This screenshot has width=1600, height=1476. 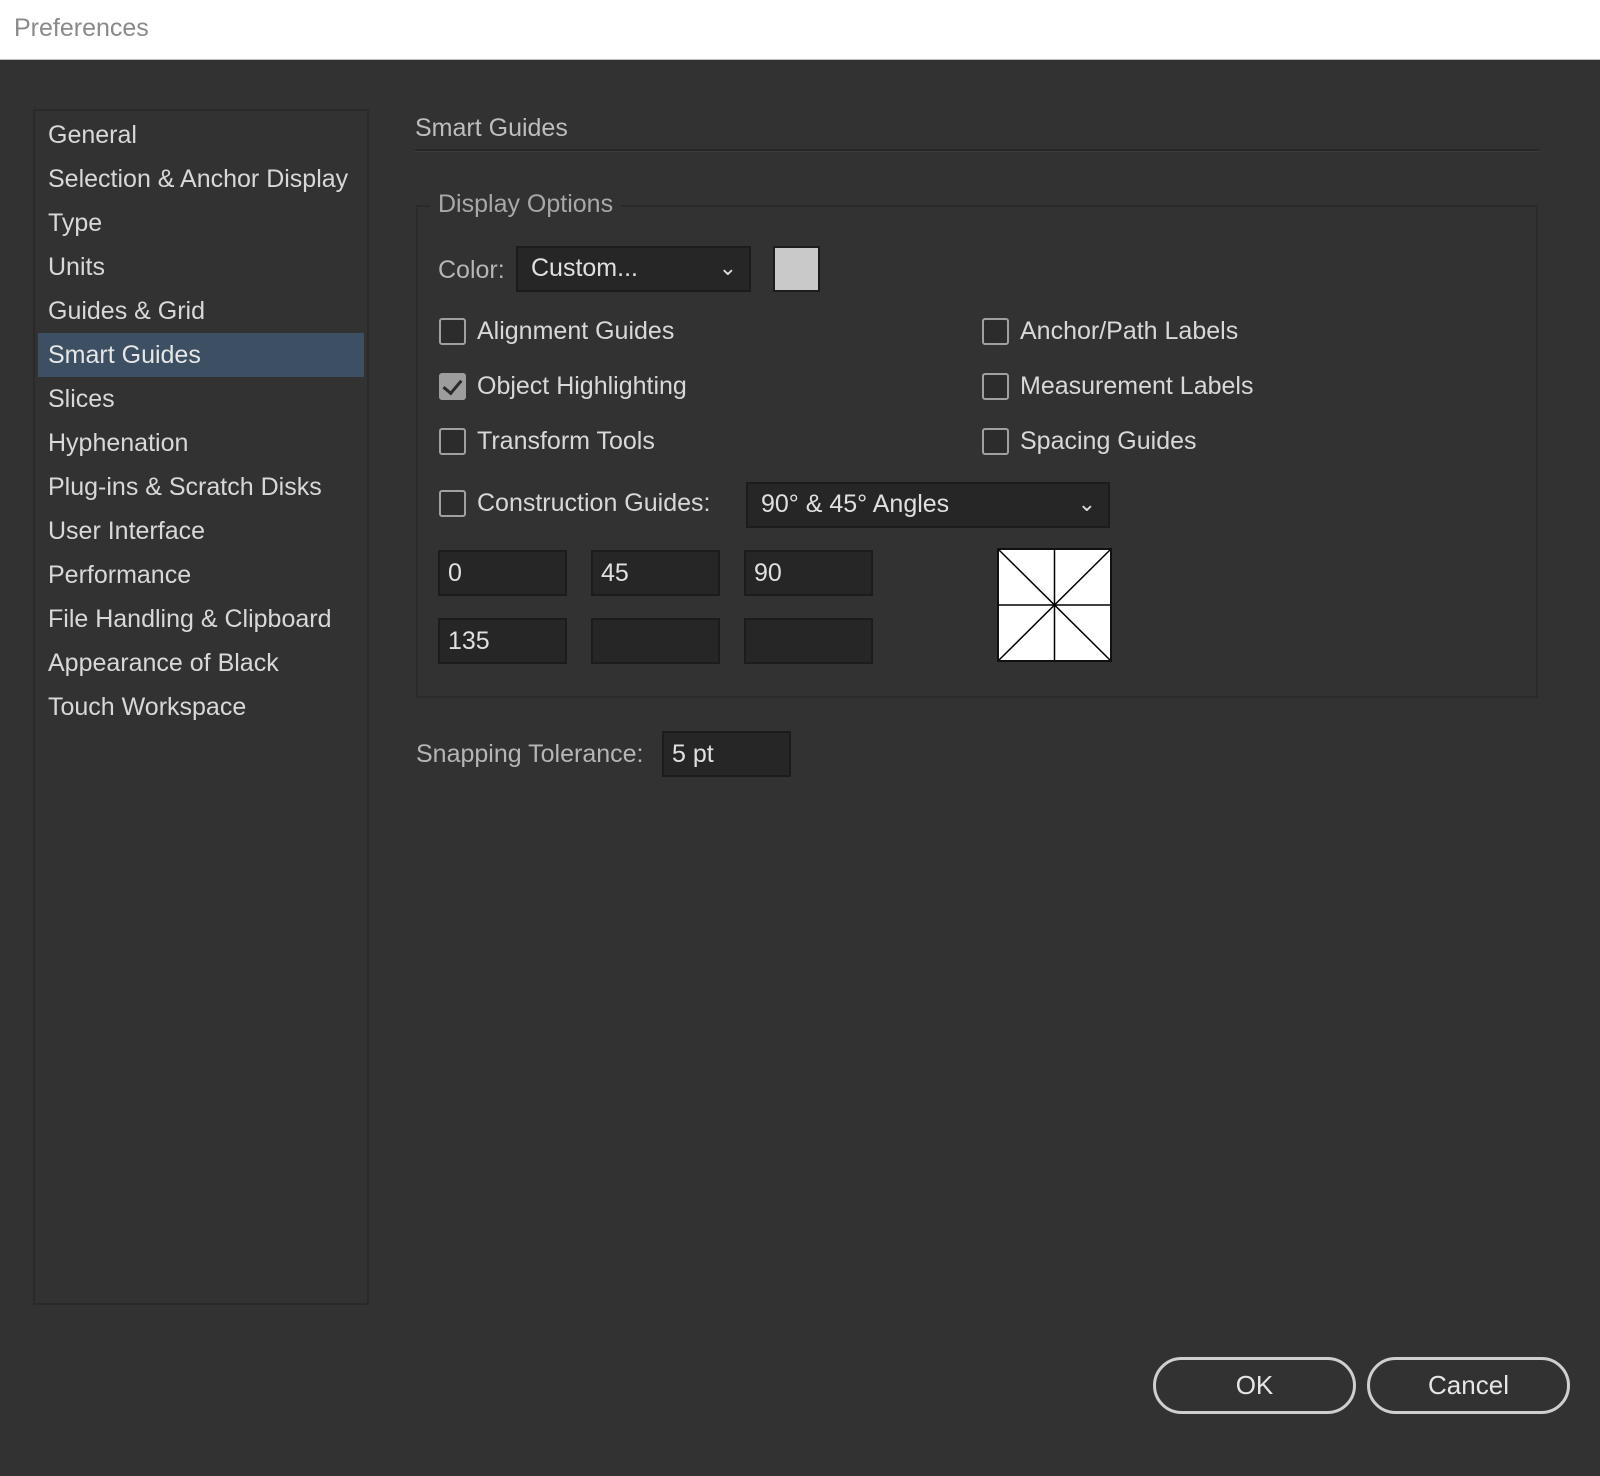 What do you see at coordinates (655, 573) in the screenshot?
I see `angle-field-2: 45` at bounding box center [655, 573].